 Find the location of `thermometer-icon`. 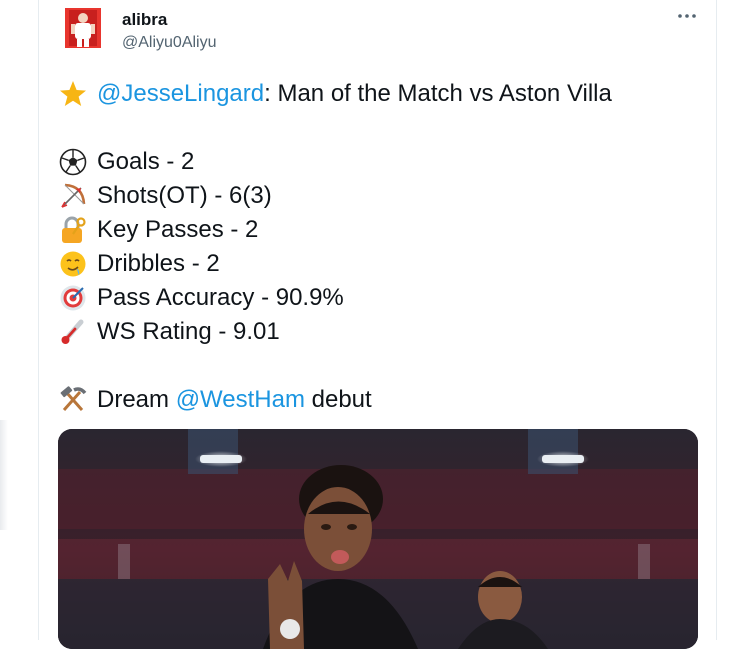

thermometer-icon is located at coordinates (73, 332).